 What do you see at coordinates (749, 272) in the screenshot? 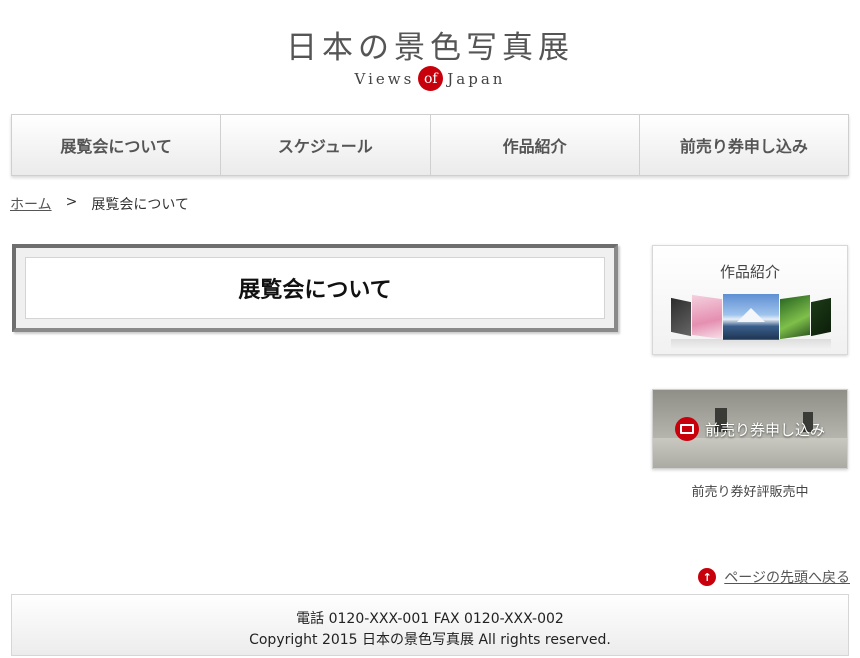
I see `works-banner-label: 作品紹介` at bounding box center [749, 272].